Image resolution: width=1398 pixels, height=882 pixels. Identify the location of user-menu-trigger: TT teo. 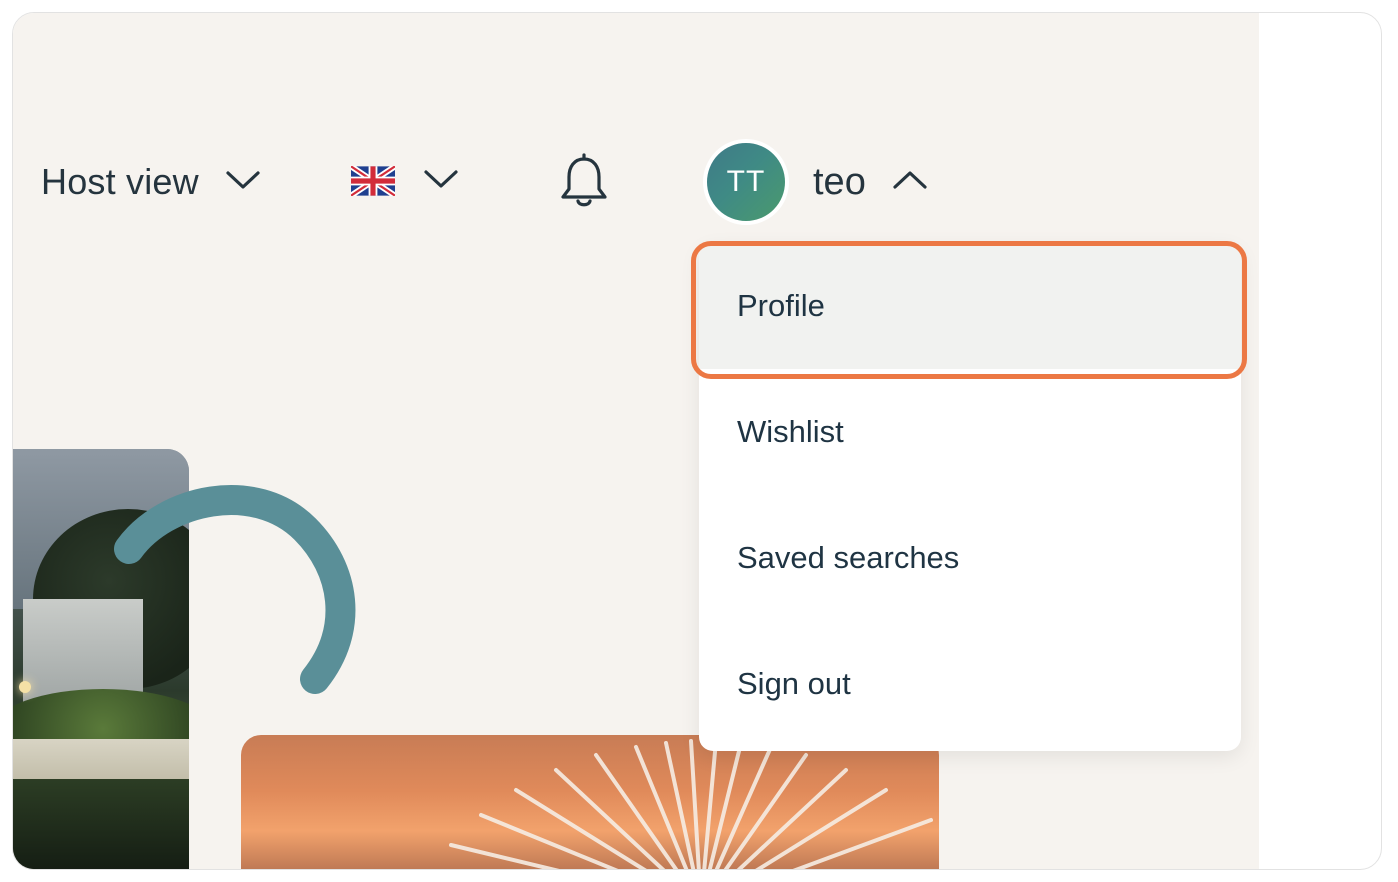
(815, 182).